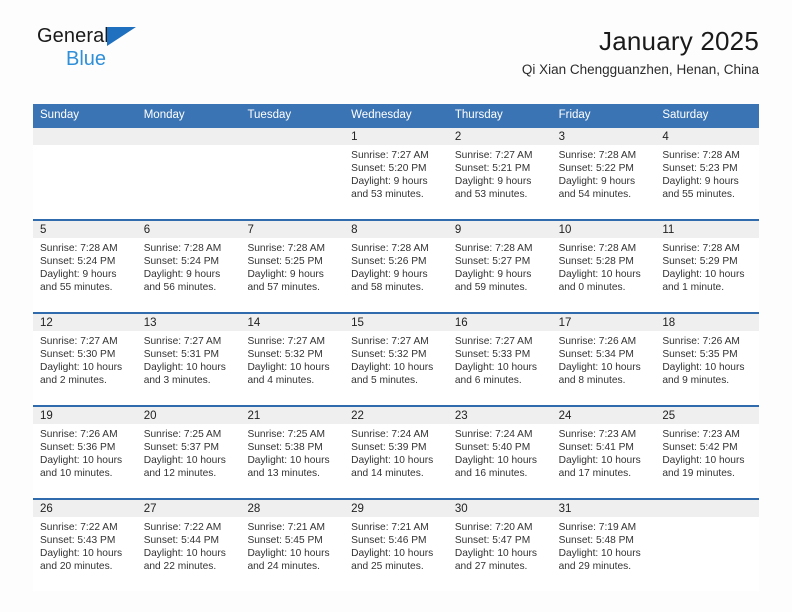 The height and width of the screenshot is (612, 792). Describe the element at coordinates (285, 540) in the screenshot. I see `sunset-text: Sunset: 5:45 PM` at that location.